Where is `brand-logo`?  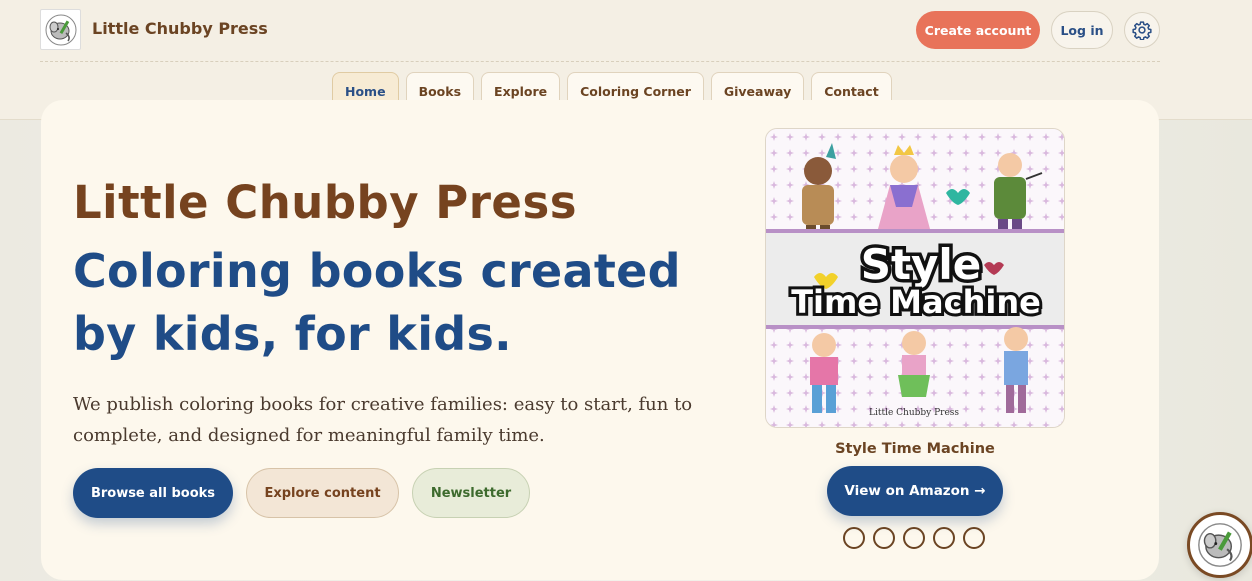 brand-logo is located at coordinates (60, 29).